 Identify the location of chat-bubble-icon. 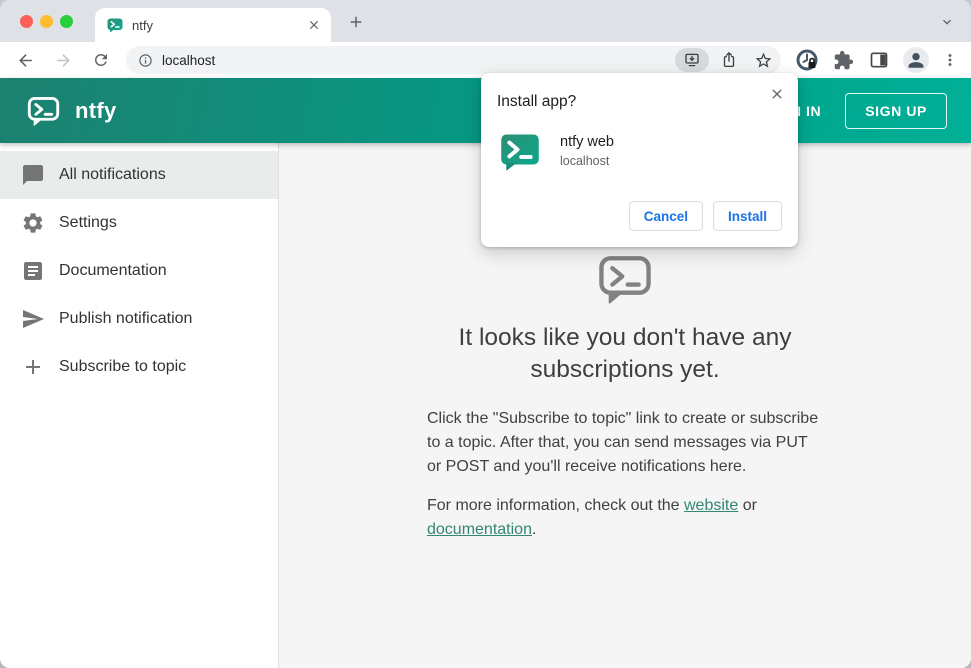
(33, 175).